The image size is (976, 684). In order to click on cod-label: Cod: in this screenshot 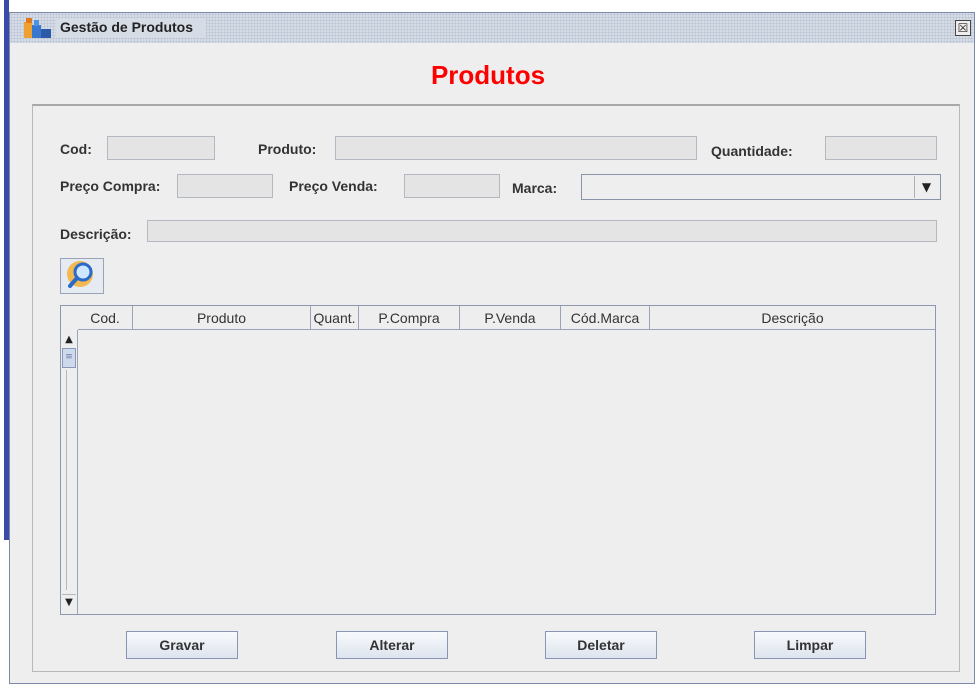, I will do `click(76, 149)`.